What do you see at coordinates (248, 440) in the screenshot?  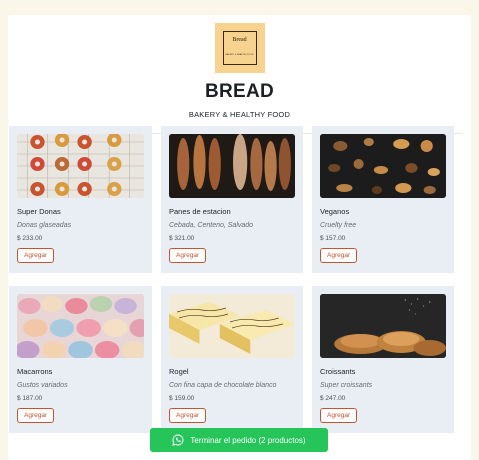 I see `finish-order-label: Terminar el pedido (2 productos)` at bounding box center [248, 440].